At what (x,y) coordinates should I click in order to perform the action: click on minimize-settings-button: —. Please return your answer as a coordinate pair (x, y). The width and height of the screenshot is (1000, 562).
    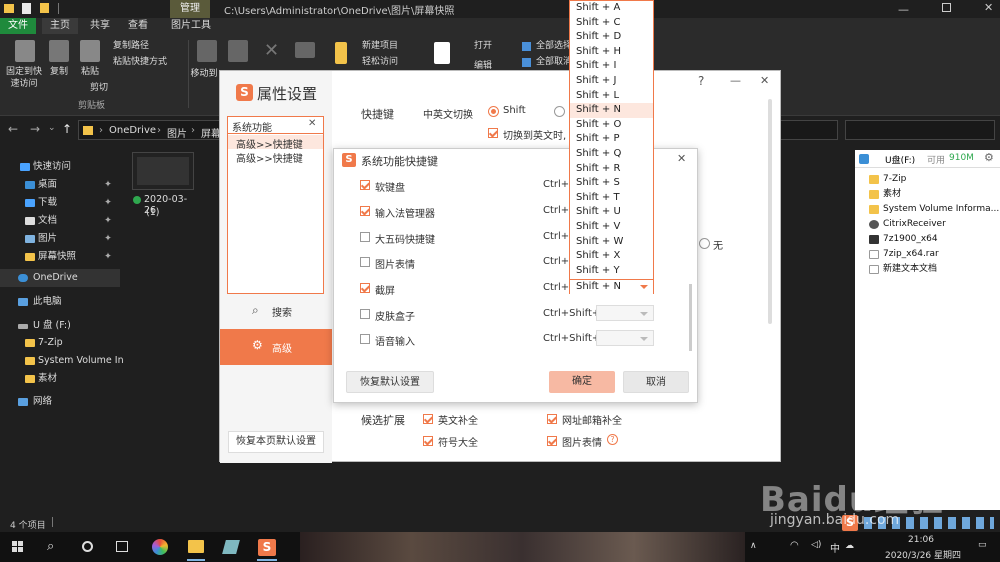
    Looking at the image, I should click on (735, 80).